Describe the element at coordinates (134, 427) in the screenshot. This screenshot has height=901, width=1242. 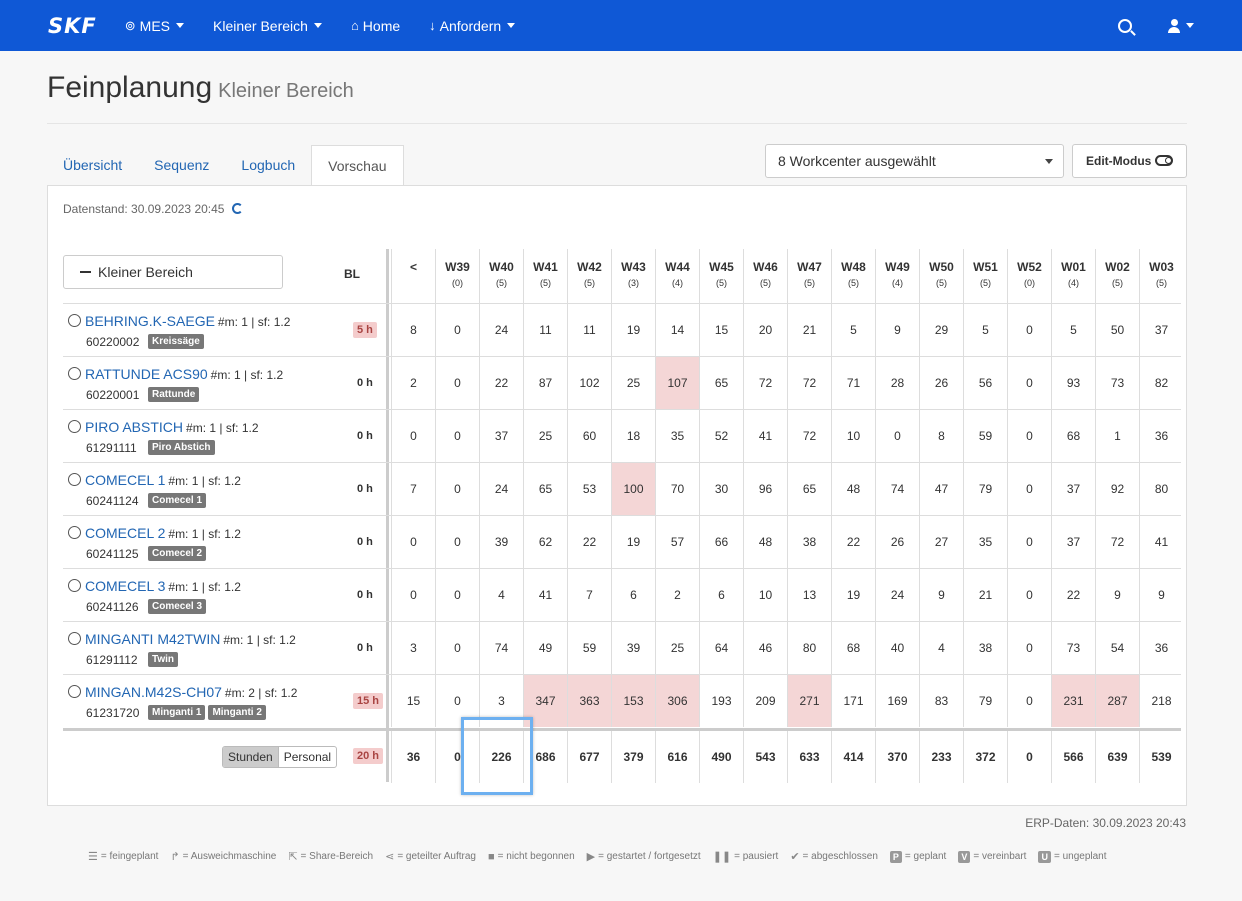
I see `workcenter-link: PIRO ABSTICH` at that location.